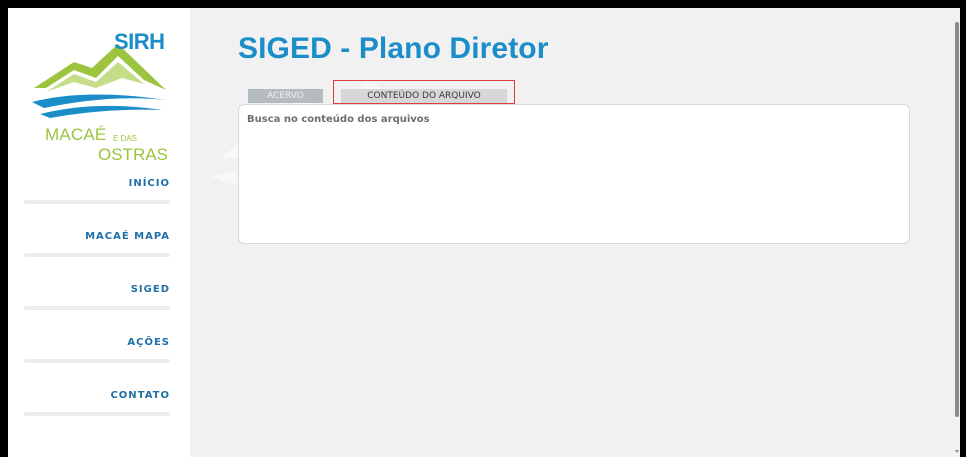 The height and width of the screenshot is (457, 966). Describe the element at coordinates (133, 154) in the screenshot. I see `logo-ostras-text: OSTRAS` at that location.